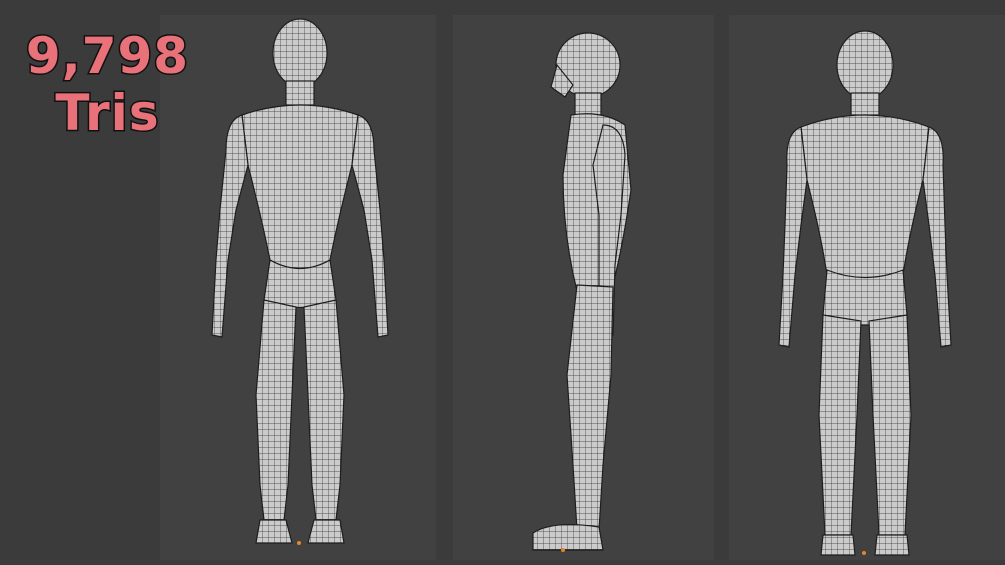 This screenshot has width=1005, height=565. I want to click on triangle-count-unit: Tris, so click(107, 112).